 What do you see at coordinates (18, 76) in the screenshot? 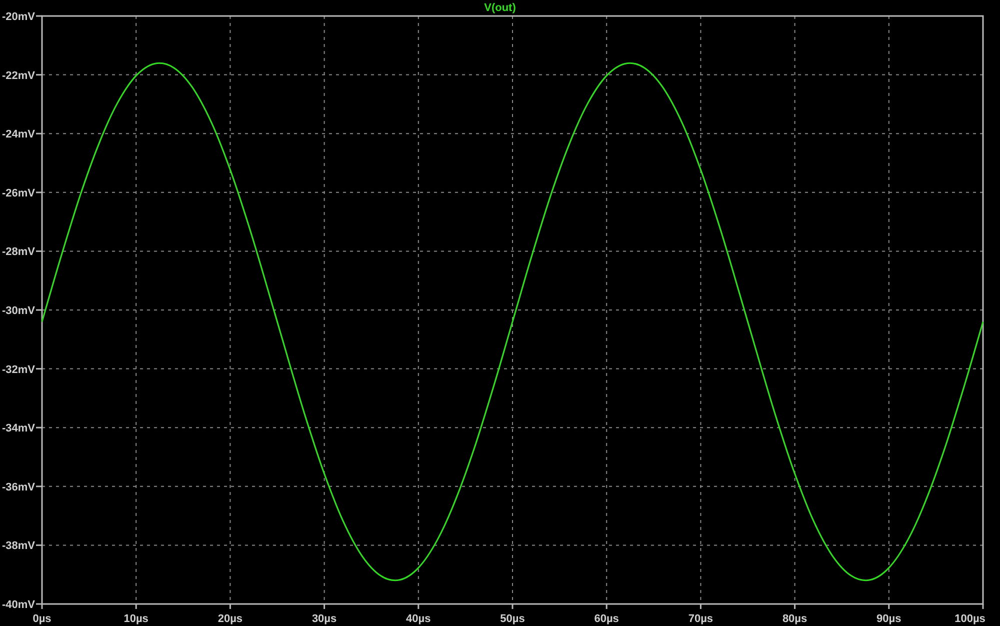
I see `y-tick-label: -22mV` at bounding box center [18, 76].